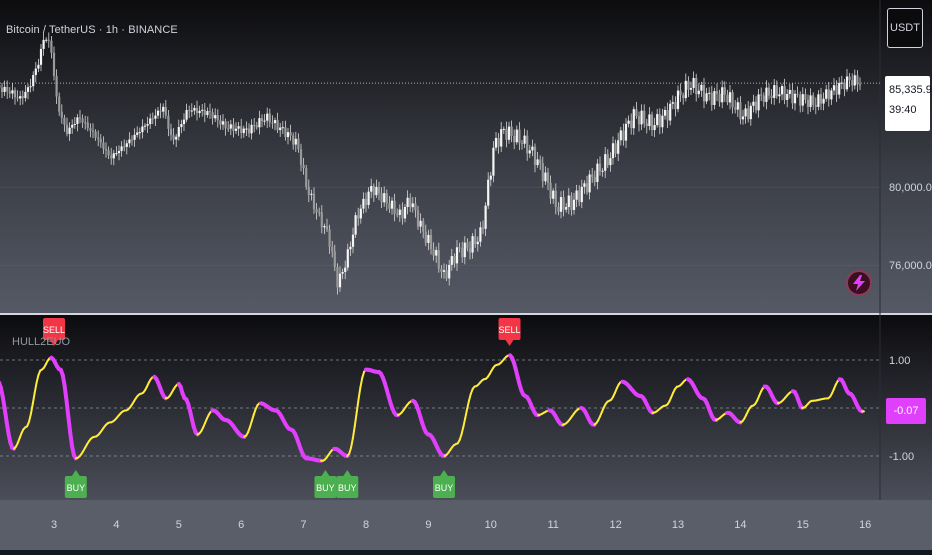 The width and height of the screenshot is (932, 555). Describe the element at coordinates (899, 361) in the screenshot. I see `osc-tick-label: 1.00` at that location.